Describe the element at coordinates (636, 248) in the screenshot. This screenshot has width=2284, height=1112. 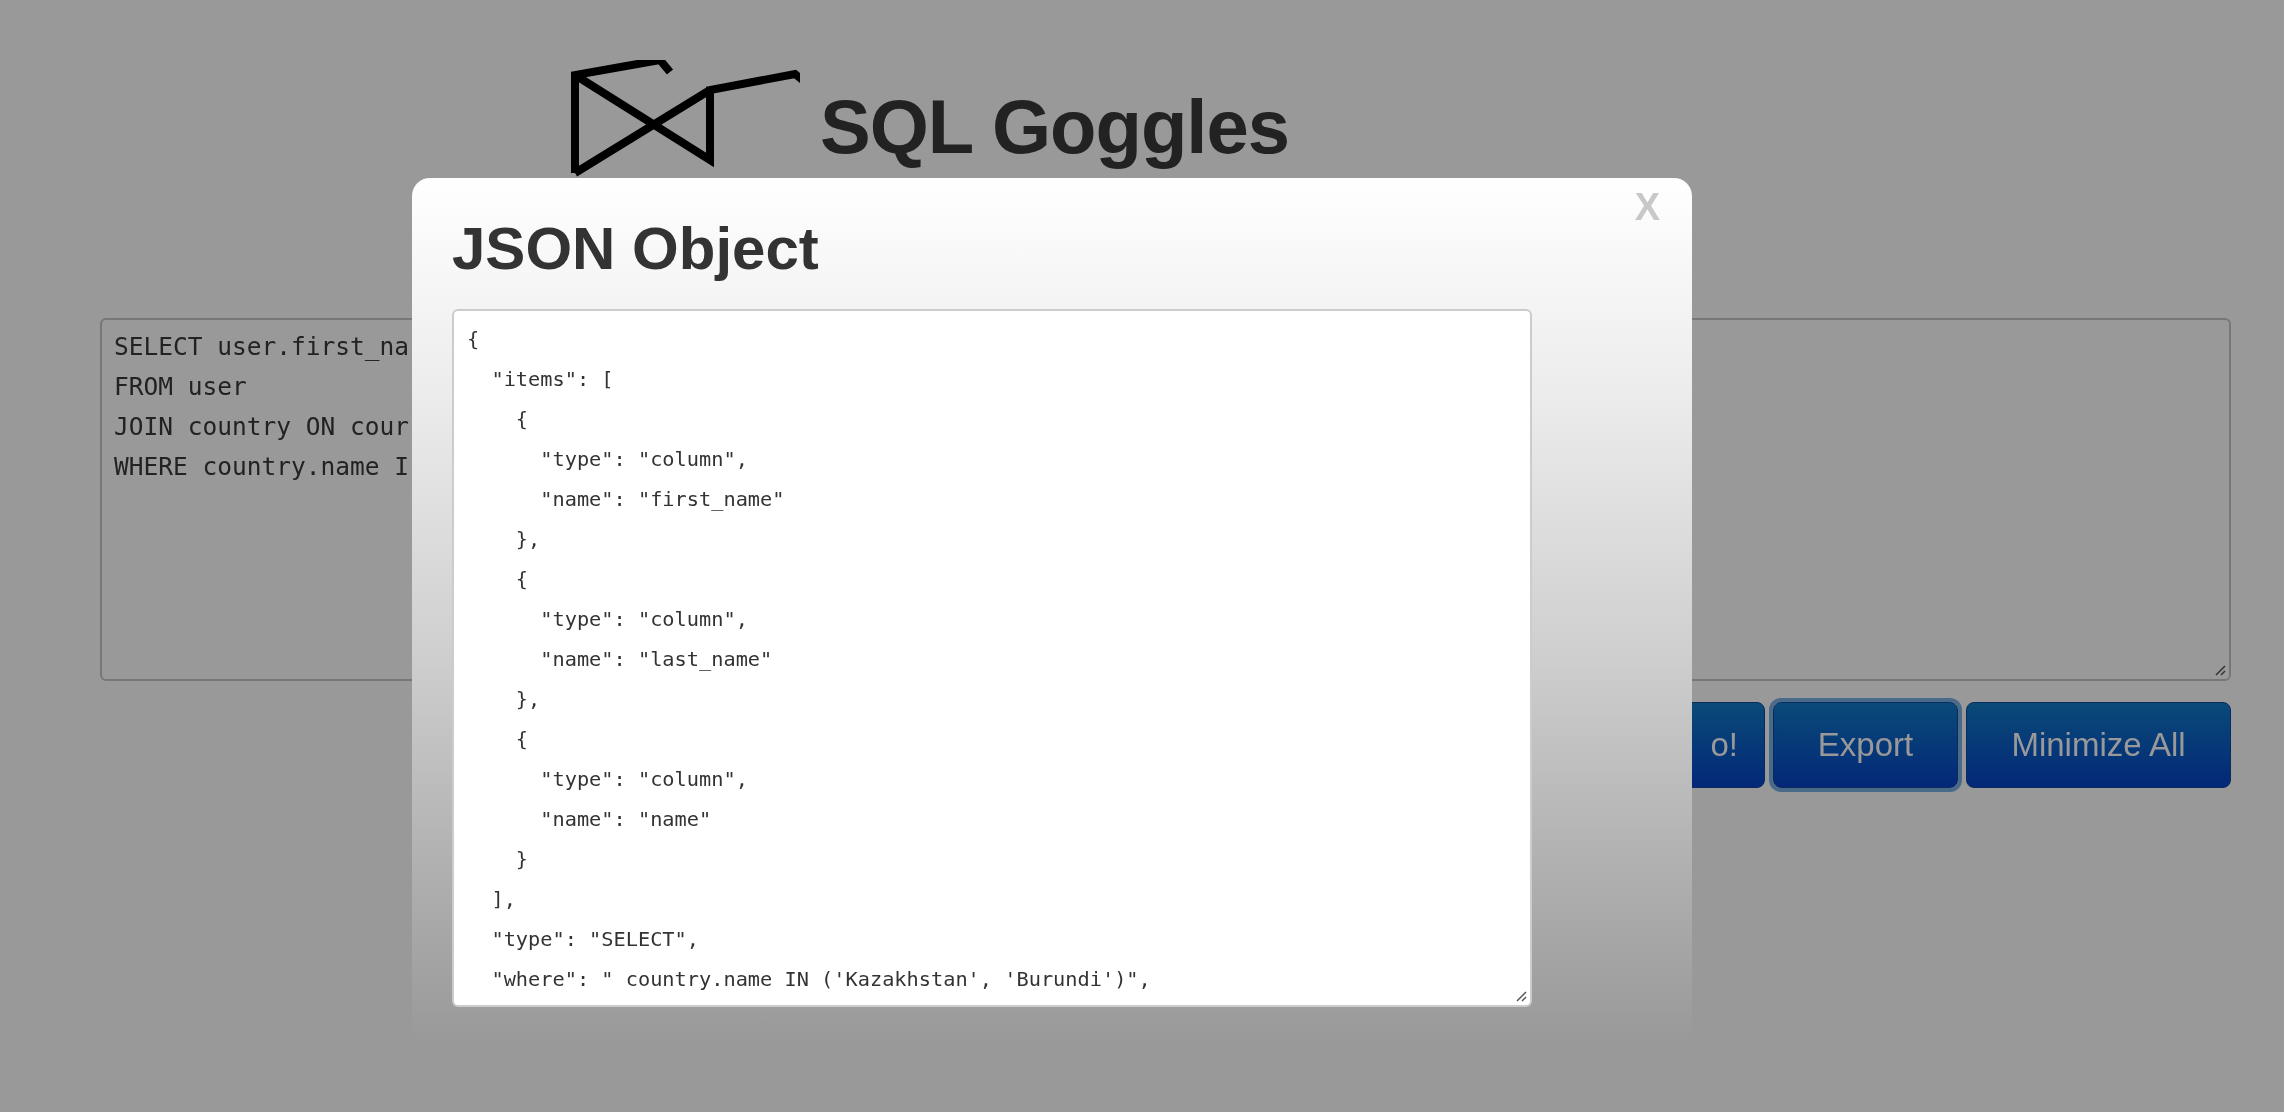
I see `dialog-title: JSON Object` at that location.